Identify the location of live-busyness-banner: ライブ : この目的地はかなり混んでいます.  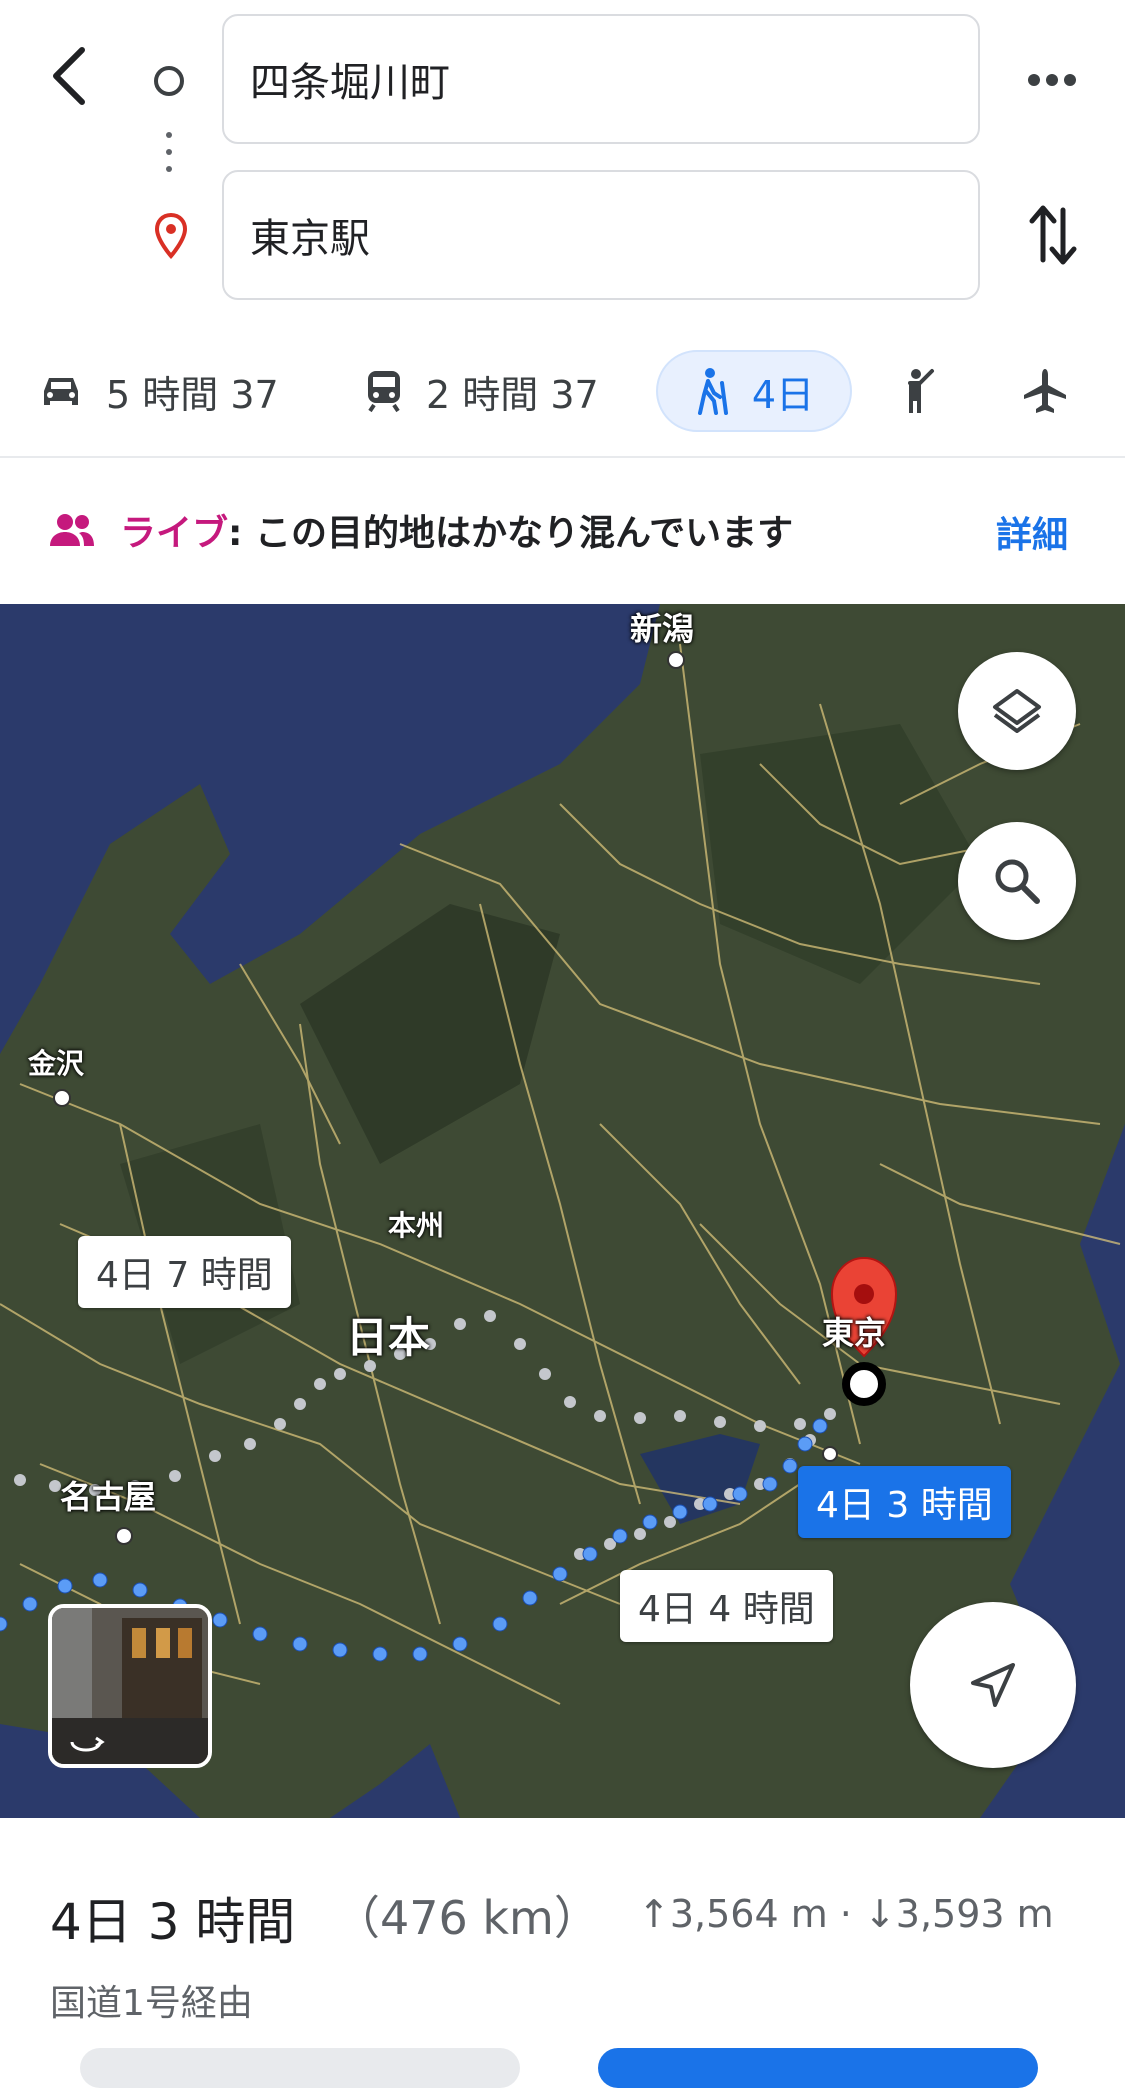
(420, 530).